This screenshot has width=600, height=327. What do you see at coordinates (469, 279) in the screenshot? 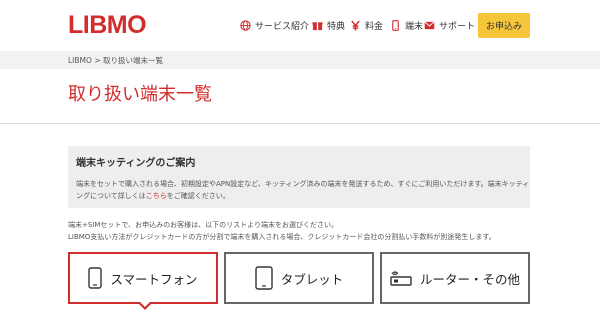
I see `tab-router-other-label: ルーター・その他` at bounding box center [469, 279].